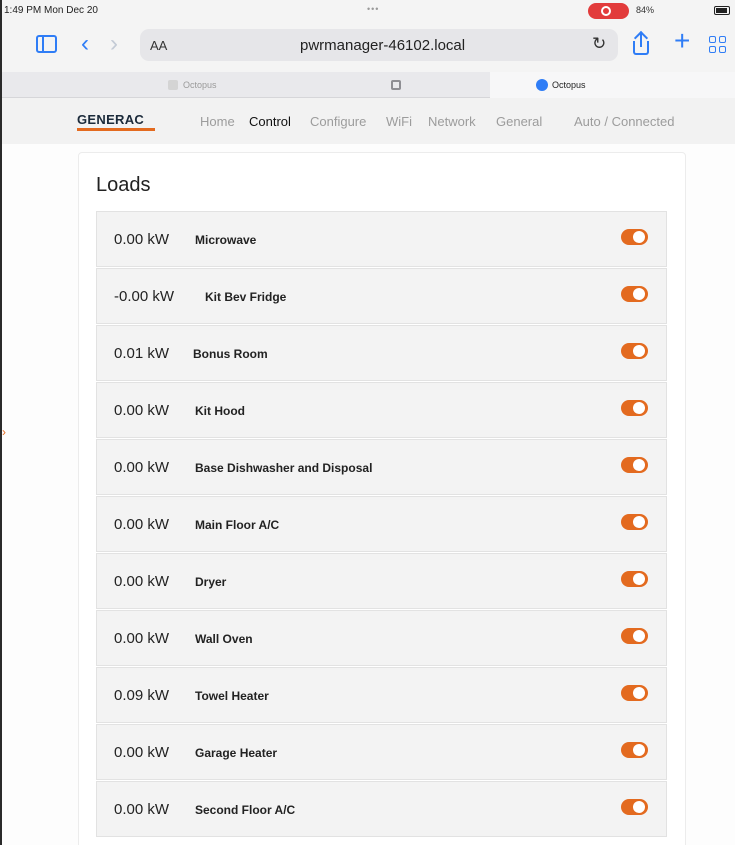 The height and width of the screenshot is (845, 735). Describe the element at coordinates (519, 121) in the screenshot. I see `nav-general: General` at that location.